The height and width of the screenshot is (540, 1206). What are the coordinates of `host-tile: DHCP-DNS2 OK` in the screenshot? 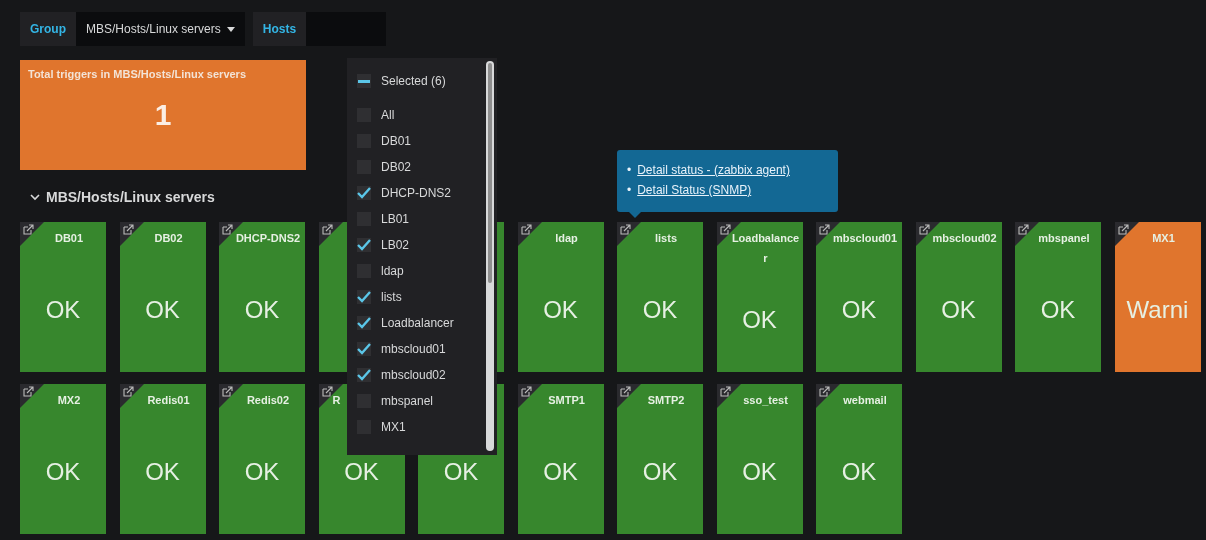 It's located at (262, 297).